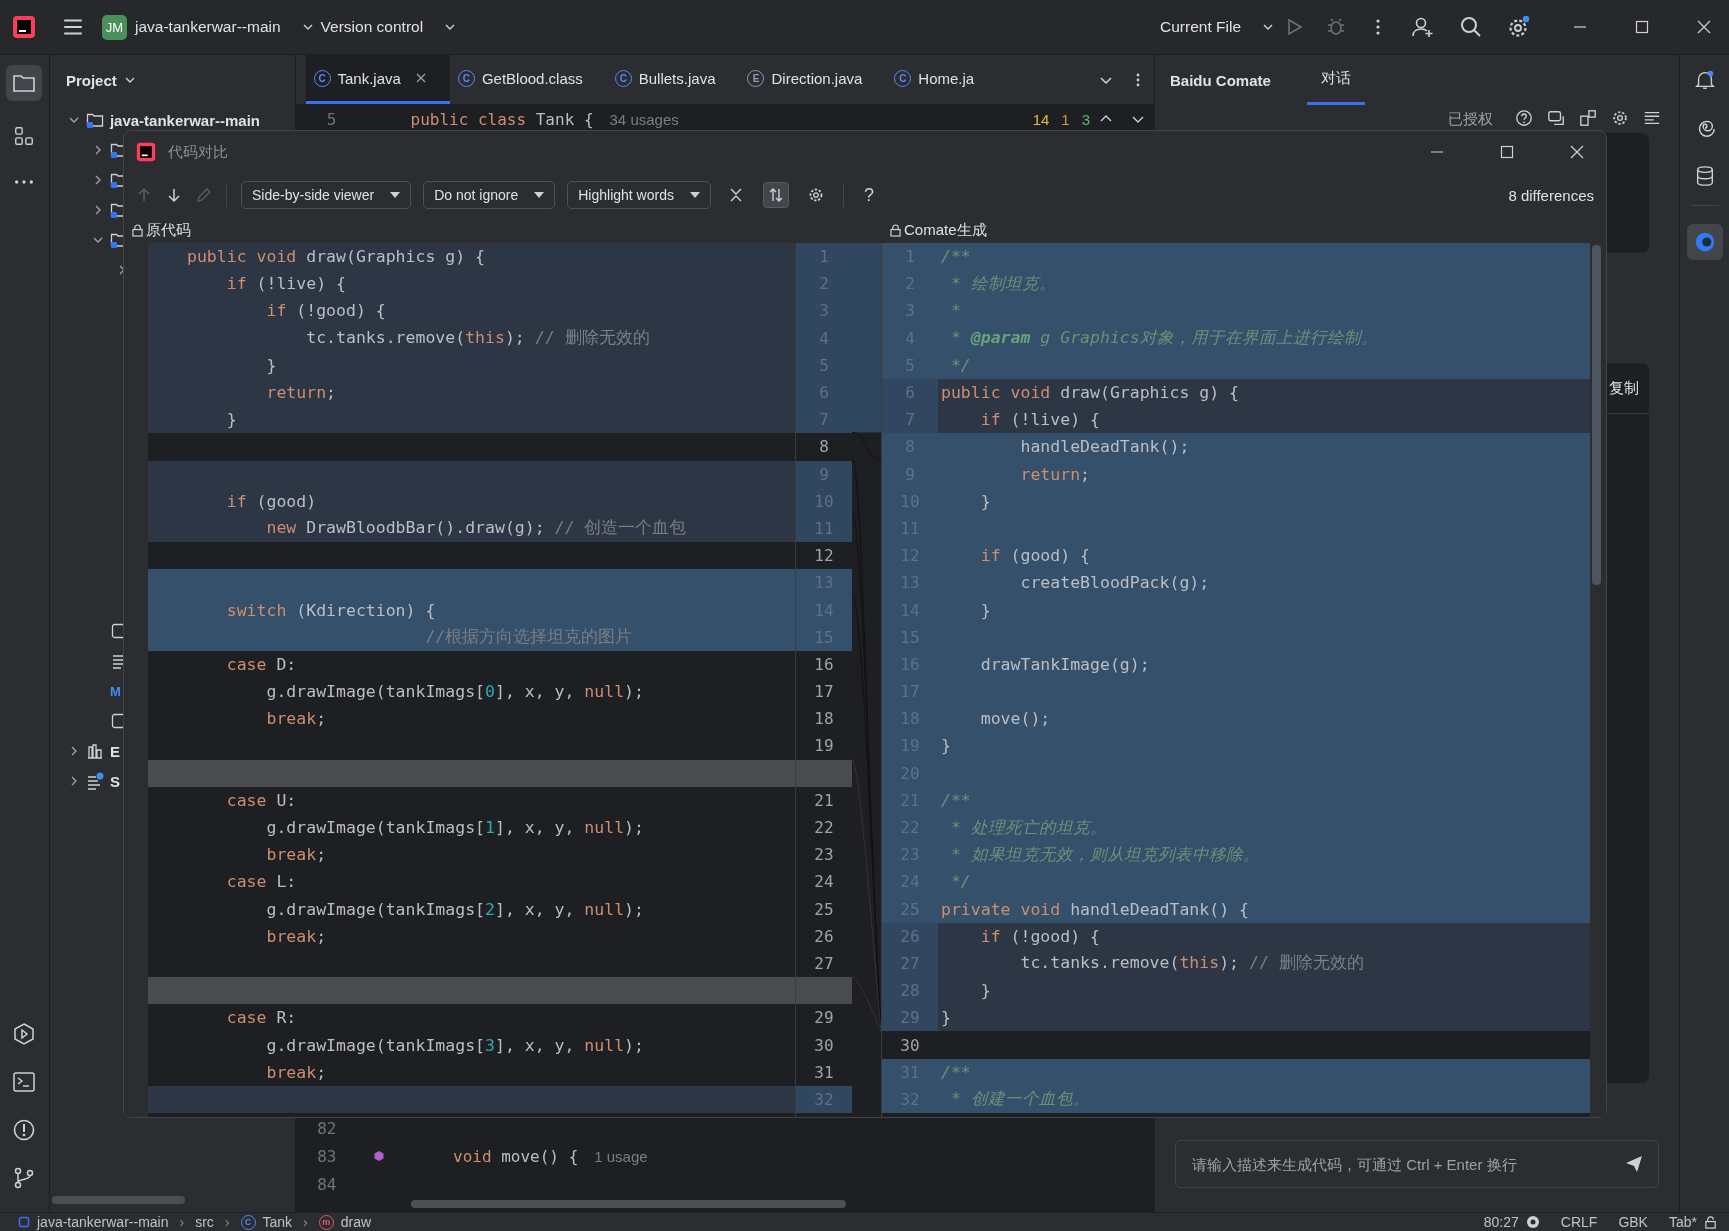 This screenshot has height=1231, width=1729. What do you see at coordinates (644, 119) in the screenshot?
I see `usages-hint: 34 usages` at bounding box center [644, 119].